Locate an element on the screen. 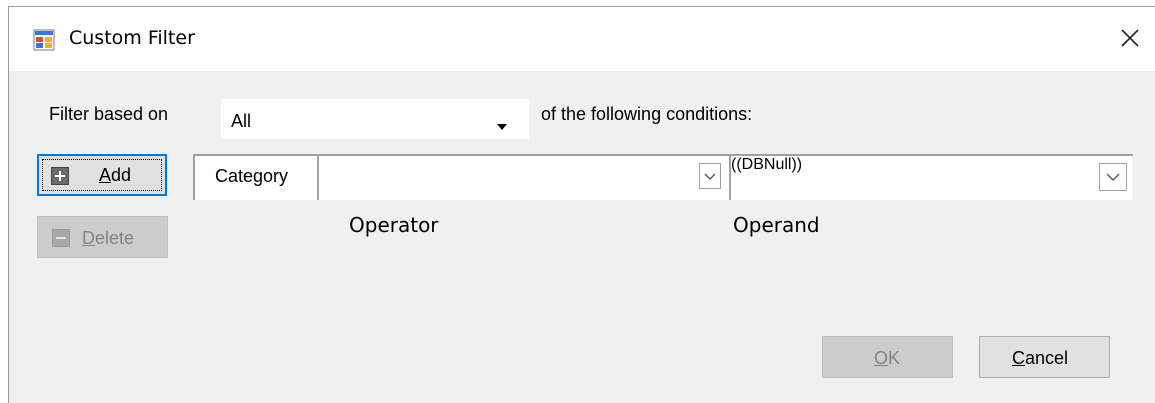  minus-icon is located at coordinates (61, 240).